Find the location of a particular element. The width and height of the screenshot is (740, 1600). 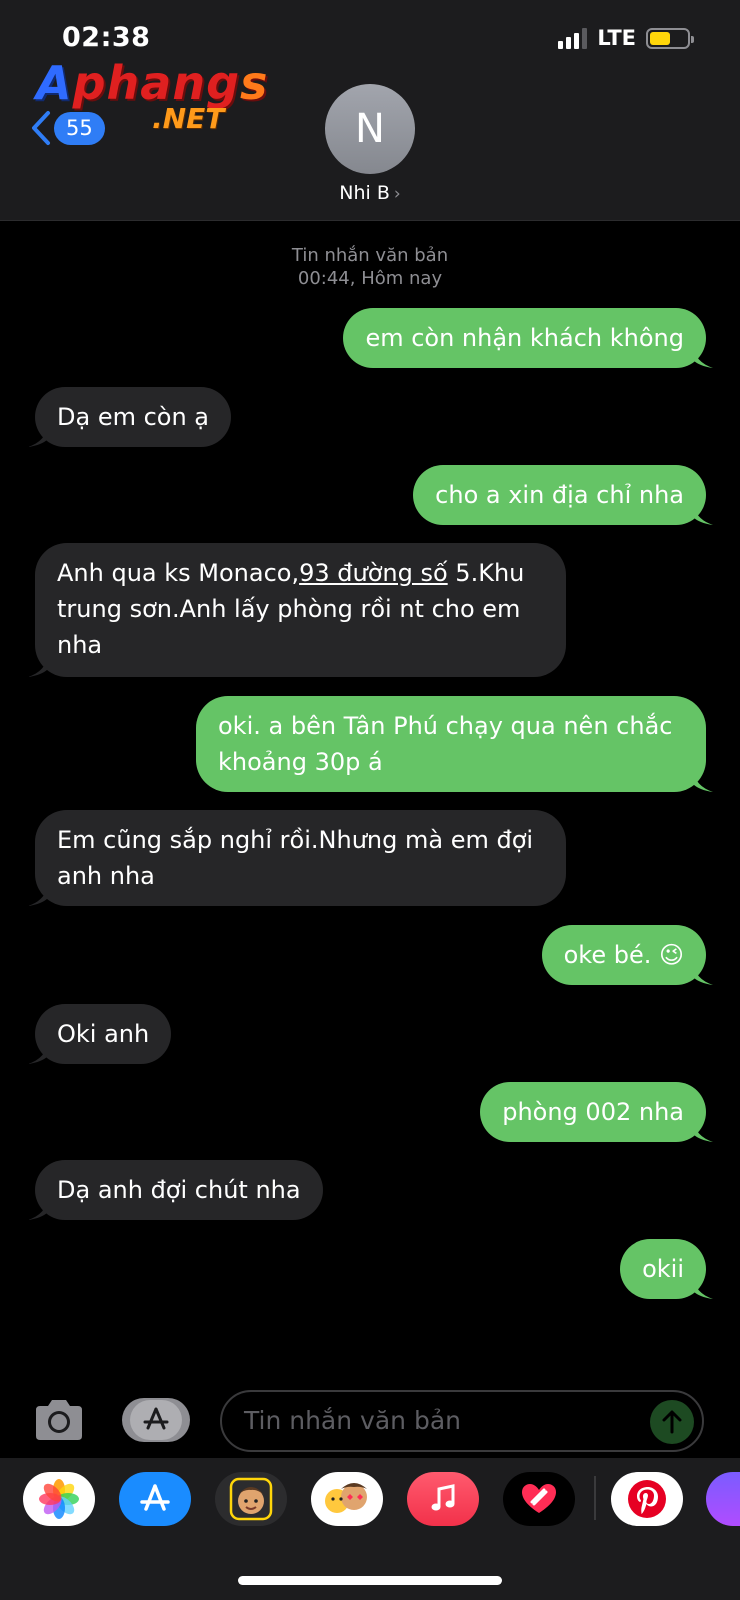

app-store-button is located at coordinates (156, 1420).